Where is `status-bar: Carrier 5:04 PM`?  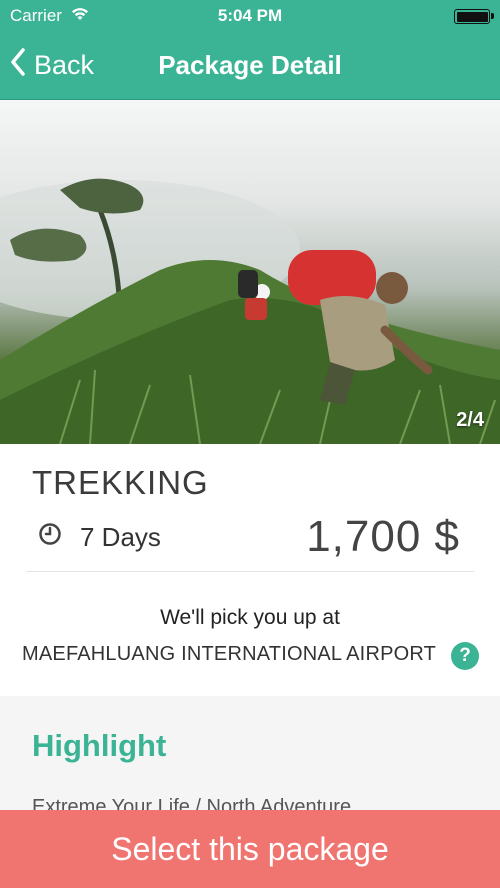
status-bar: Carrier 5:04 PM is located at coordinates (250, 16).